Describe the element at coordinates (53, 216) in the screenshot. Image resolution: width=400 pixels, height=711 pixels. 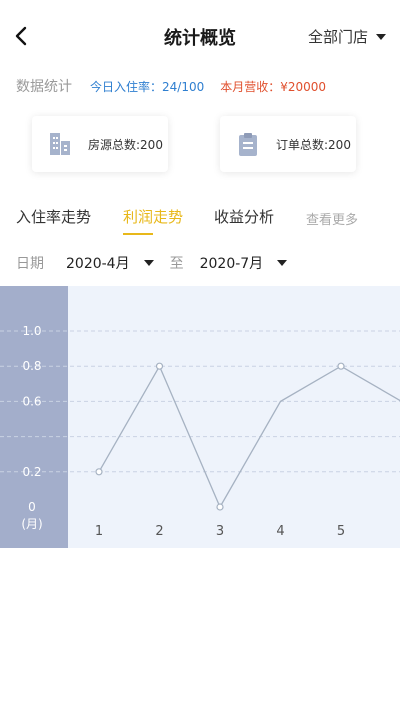
I see `tab-occupancy-trend: 入住率走势` at that location.